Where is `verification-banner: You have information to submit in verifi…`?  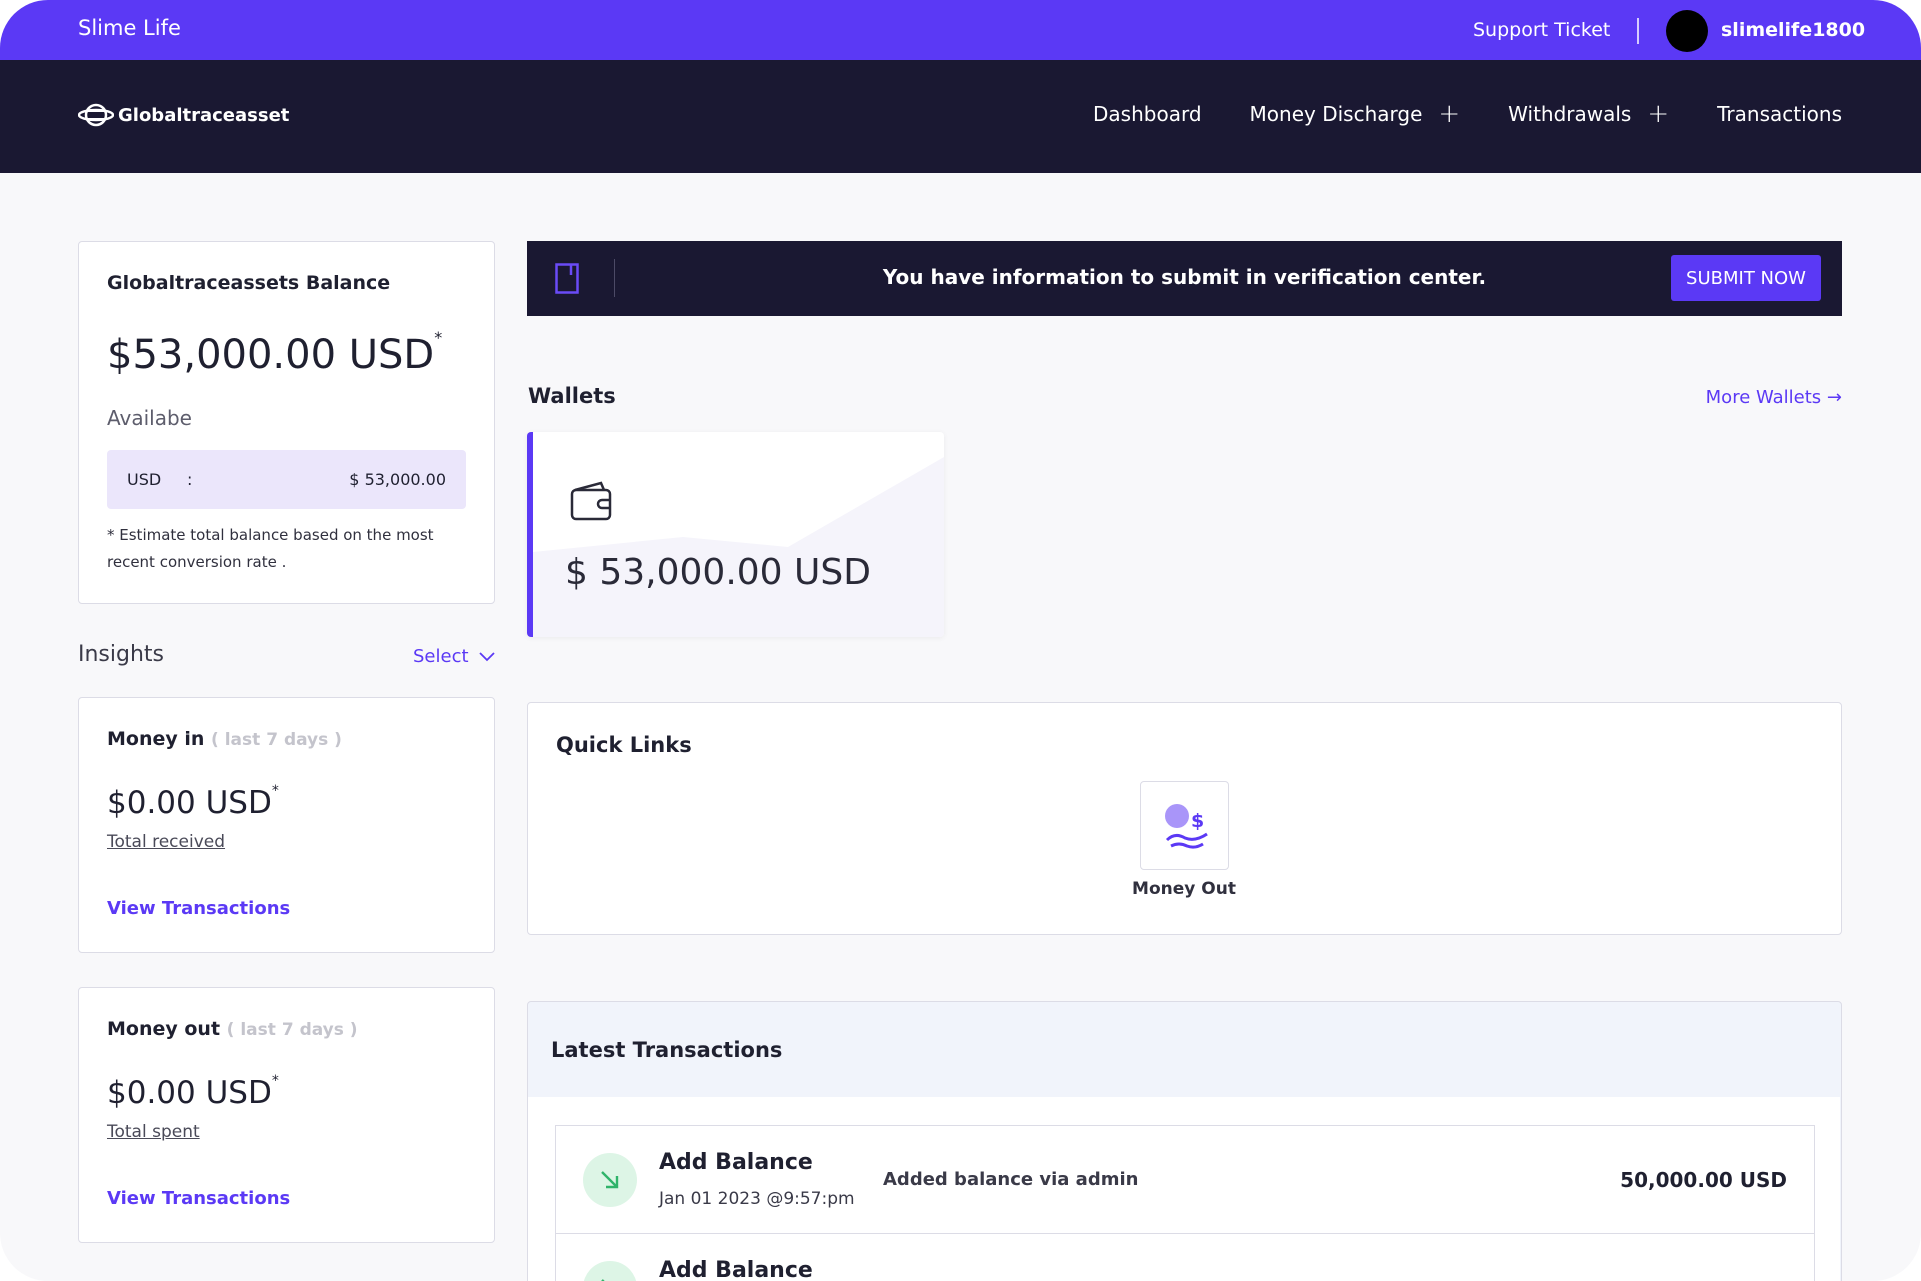 verification-banner: You have information to submit in verifi… is located at coordinates (1184, 278).